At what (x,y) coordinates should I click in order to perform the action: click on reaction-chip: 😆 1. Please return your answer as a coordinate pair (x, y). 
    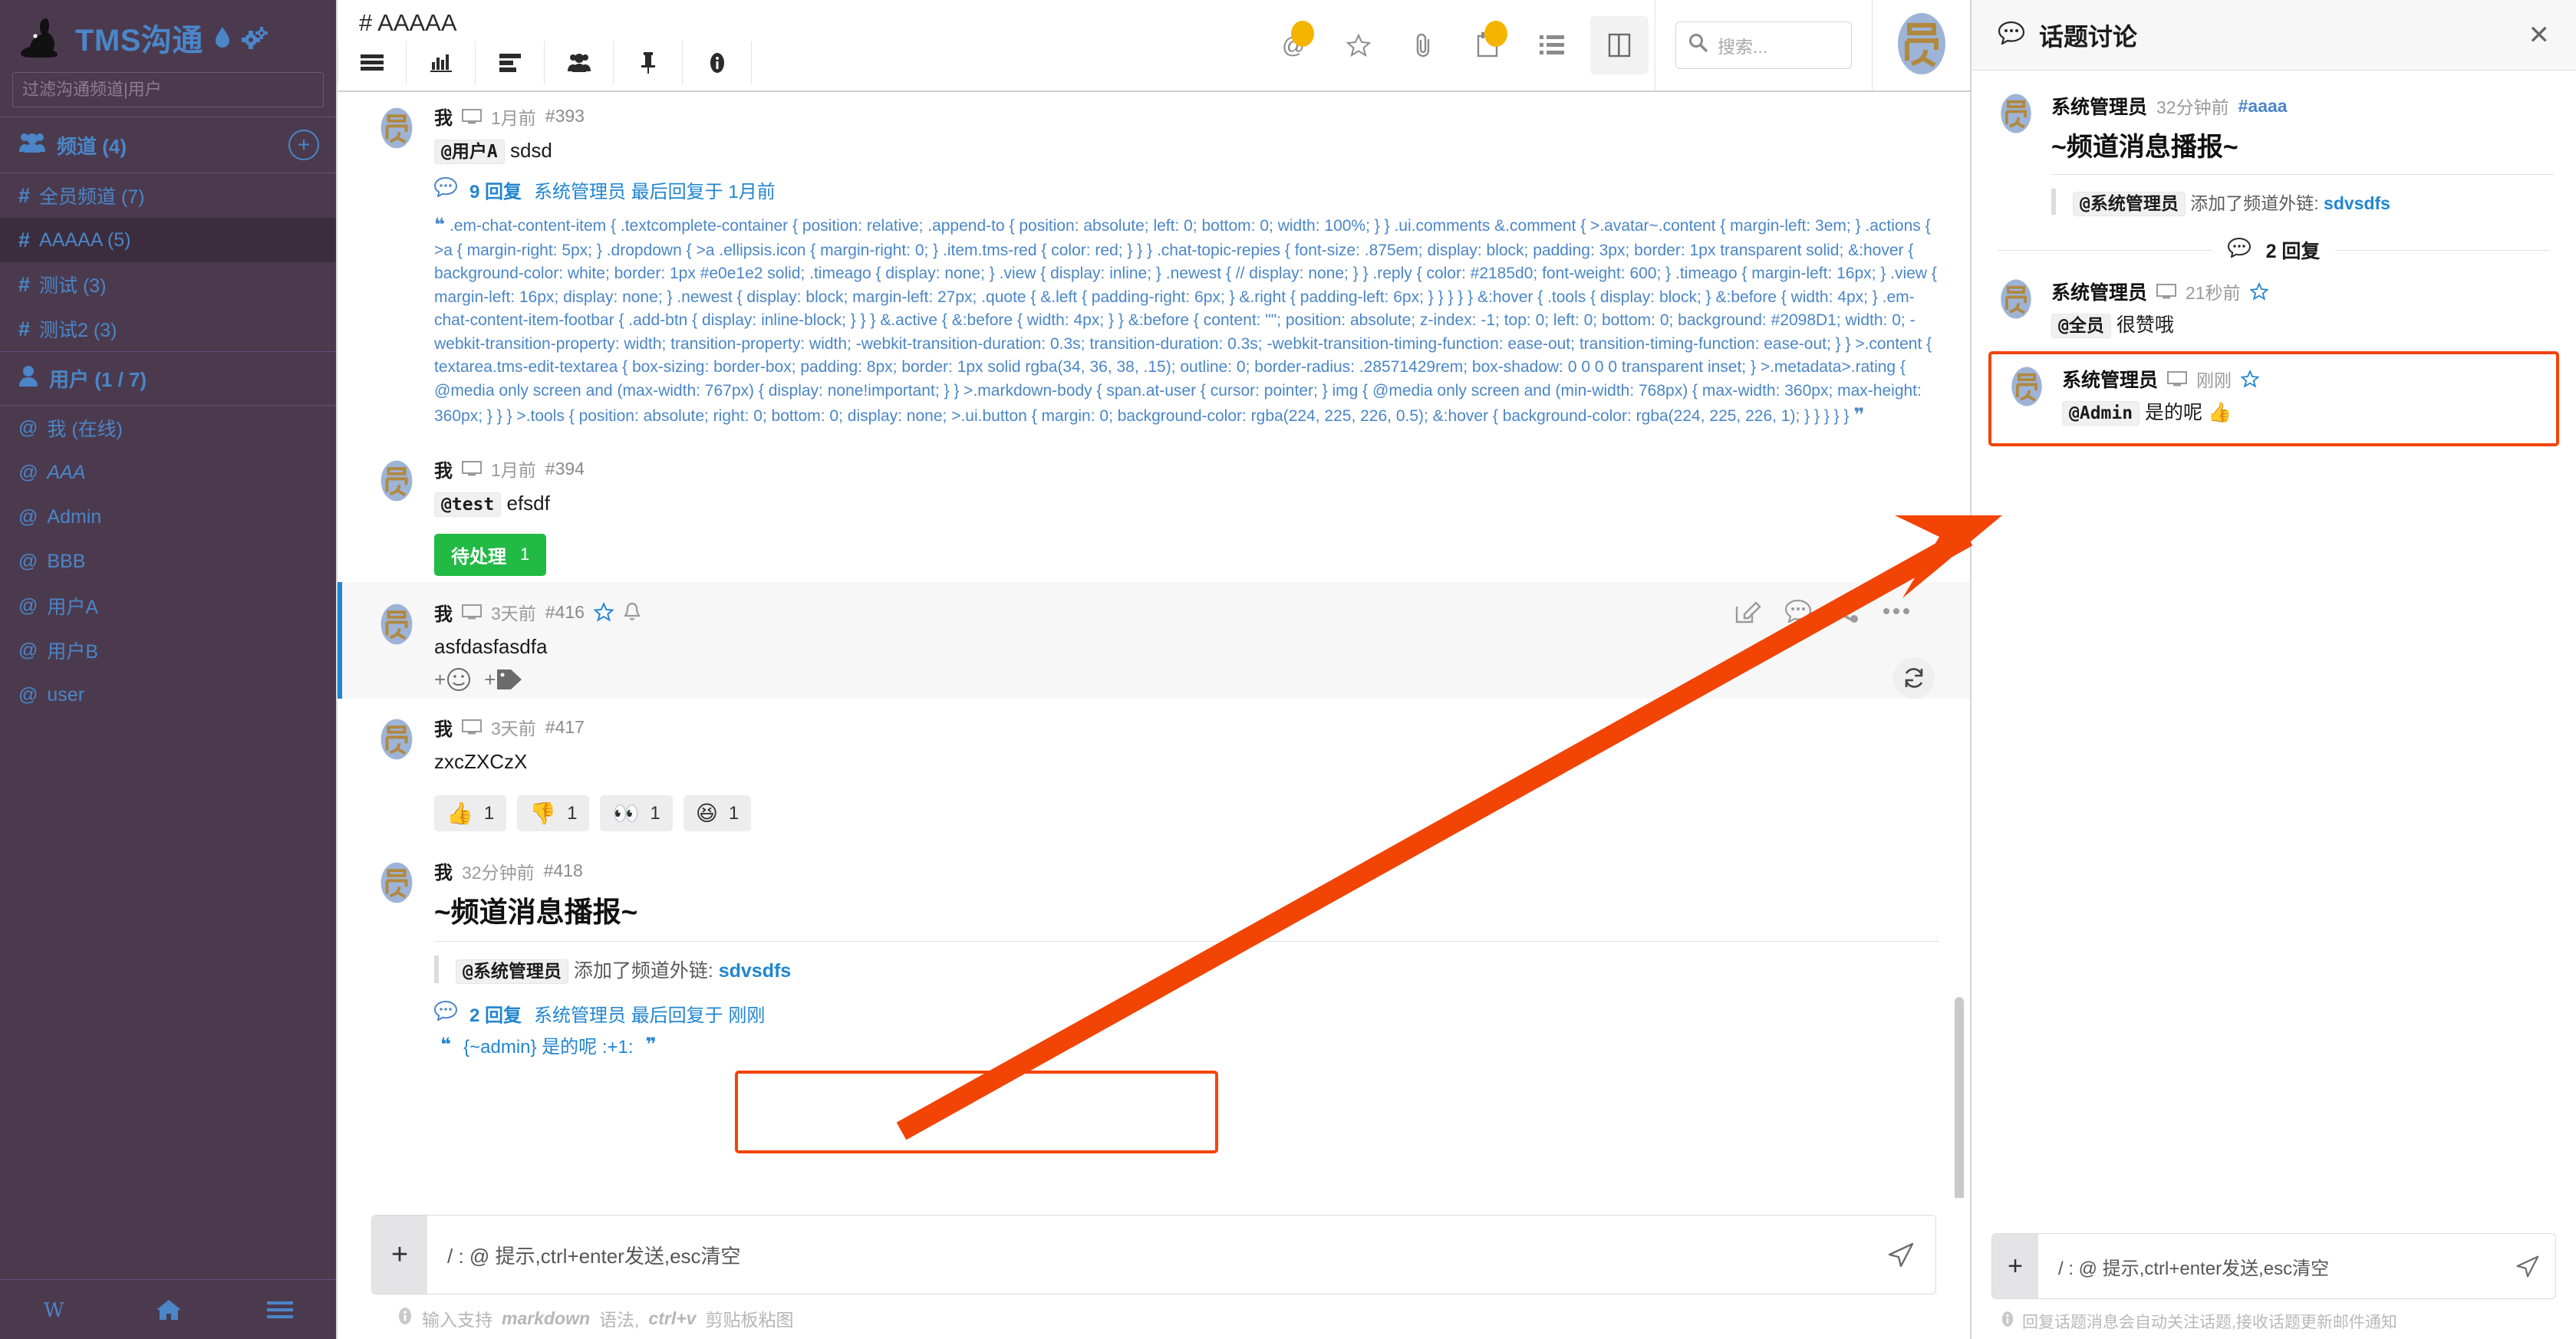
    Looking at the image, I should click on (717, 814).